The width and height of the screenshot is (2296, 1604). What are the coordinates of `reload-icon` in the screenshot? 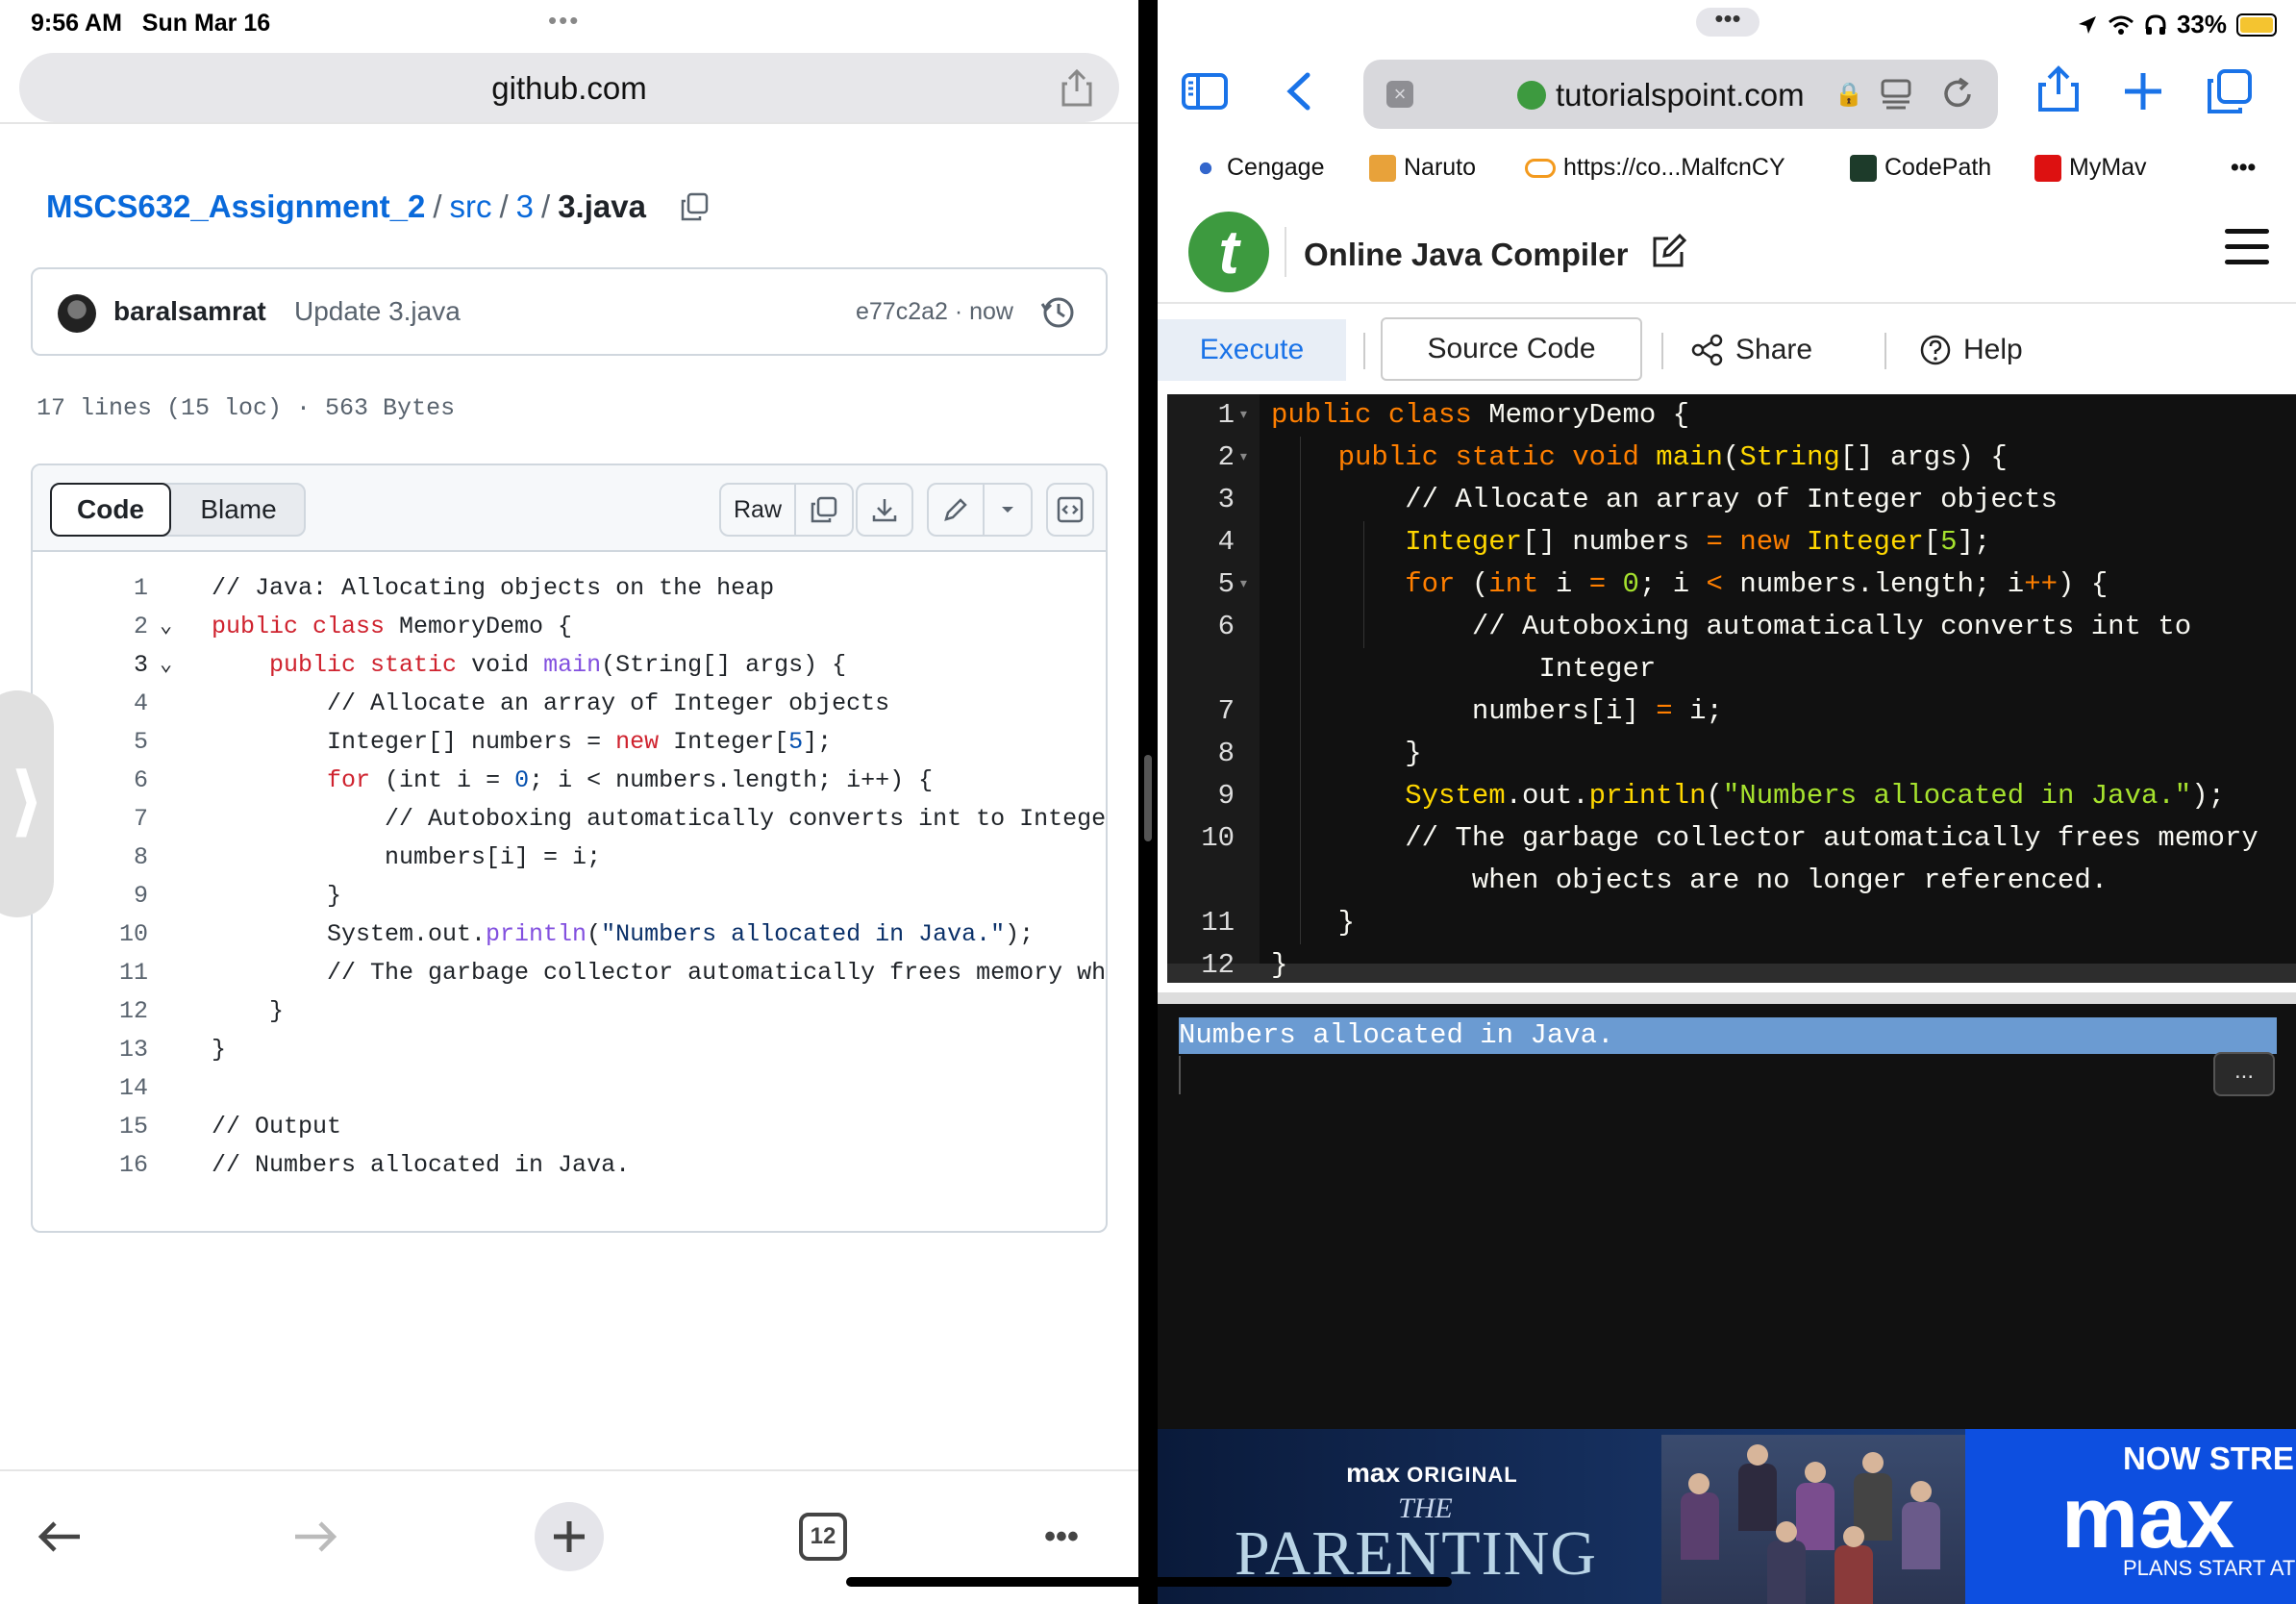 It's located at (1957, 94).